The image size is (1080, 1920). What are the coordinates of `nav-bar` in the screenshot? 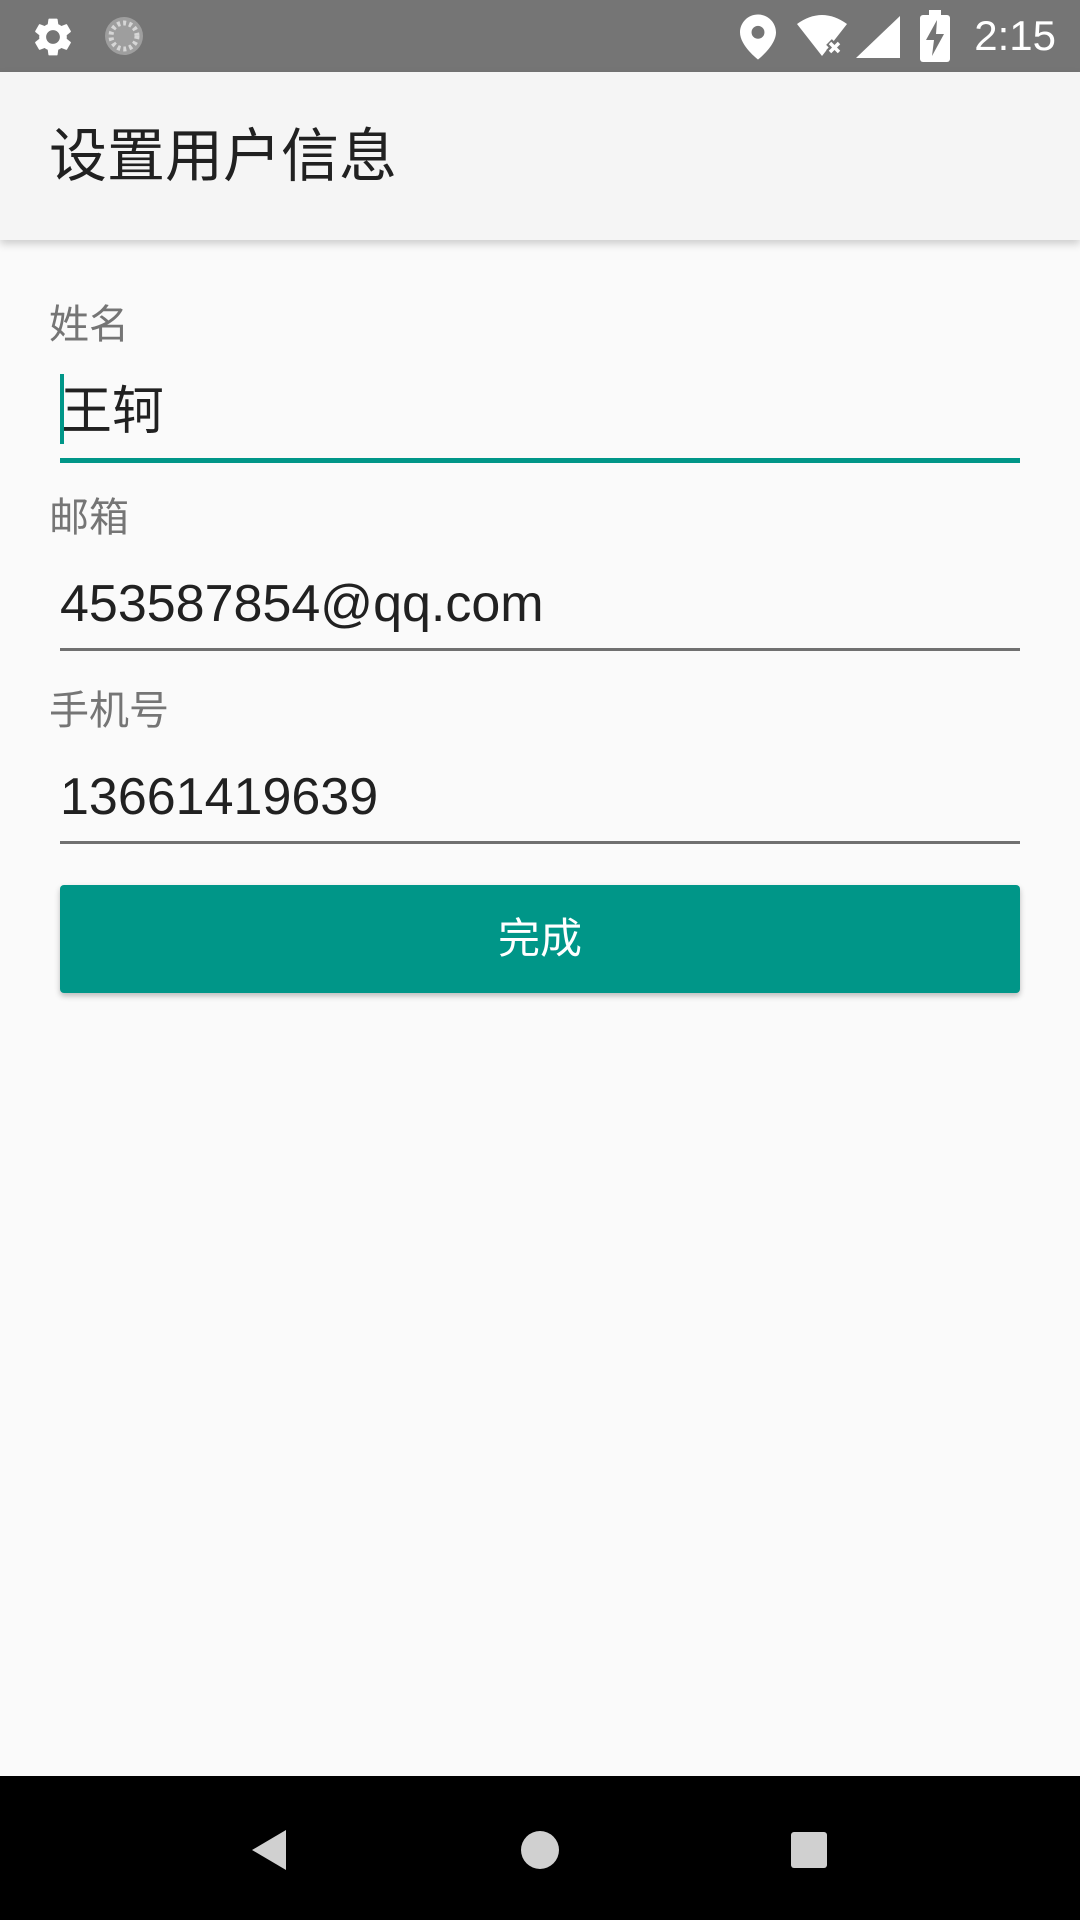 It's located at (540, 1848).